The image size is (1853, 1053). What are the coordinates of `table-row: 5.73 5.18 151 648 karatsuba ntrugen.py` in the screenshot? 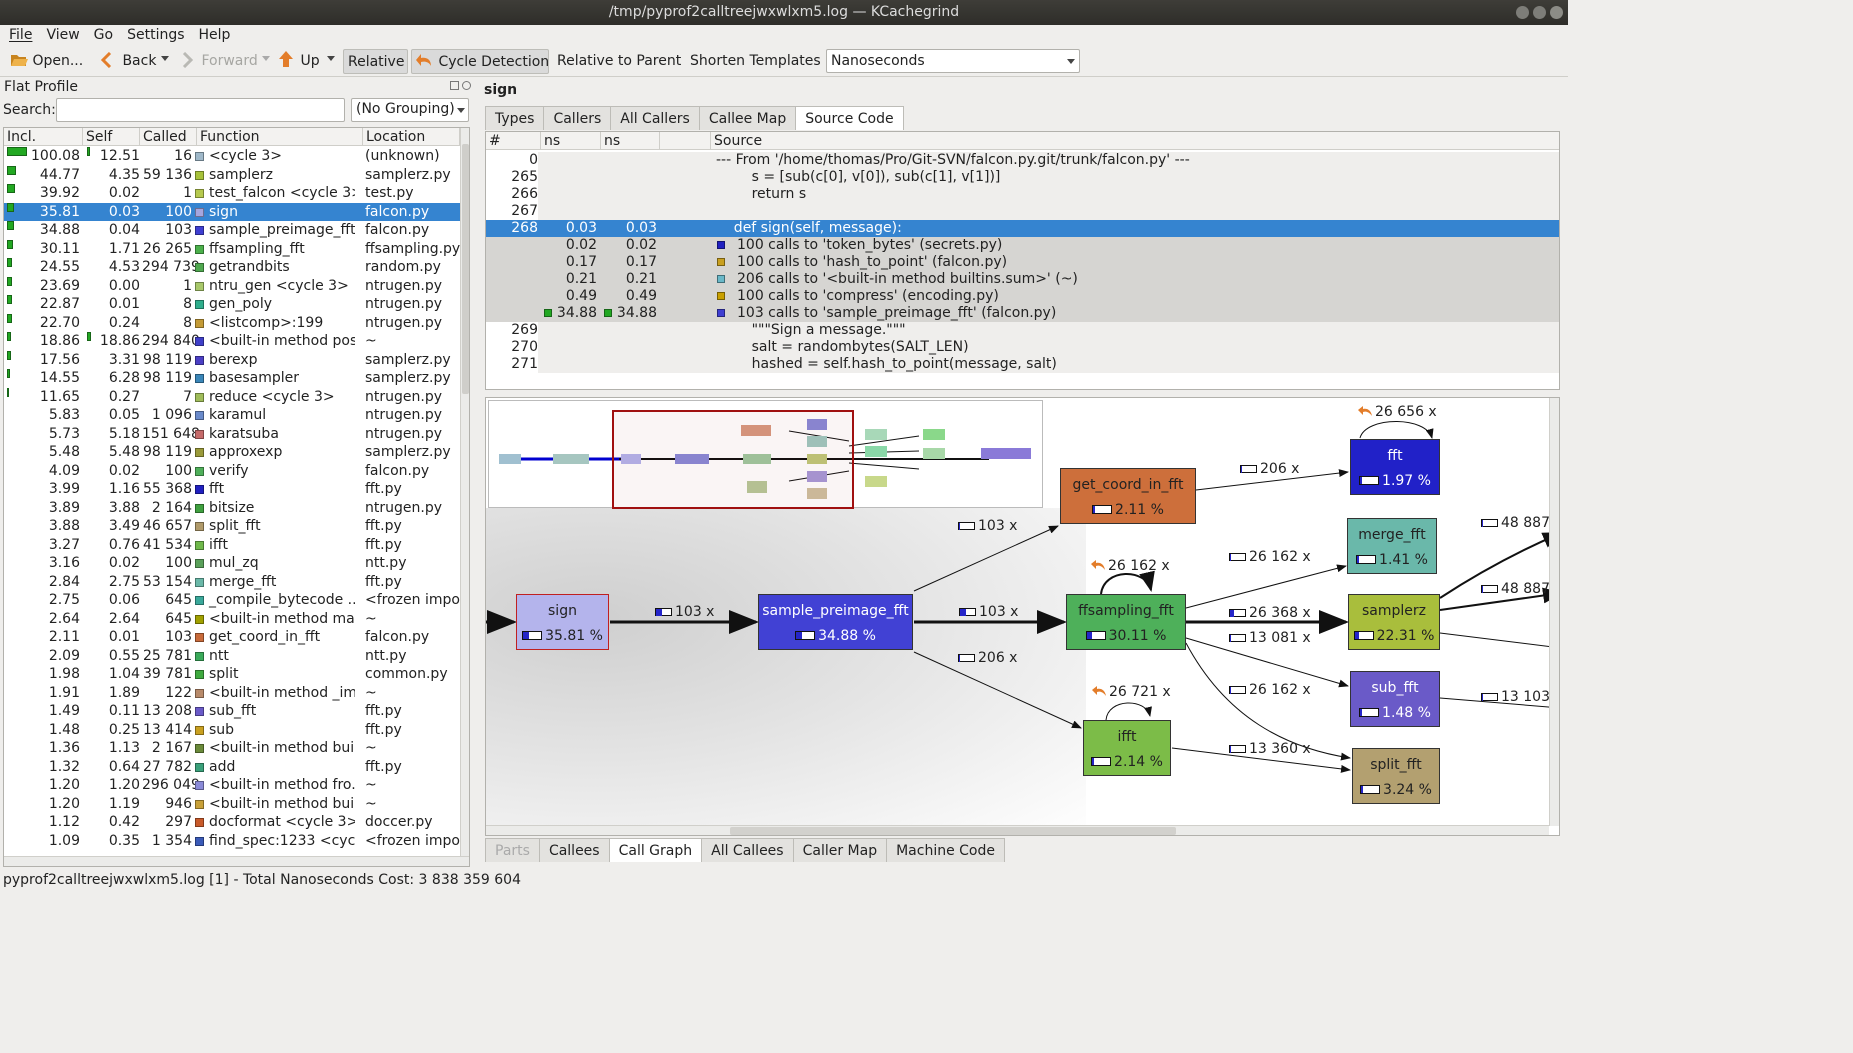 It's located at (232, 434).